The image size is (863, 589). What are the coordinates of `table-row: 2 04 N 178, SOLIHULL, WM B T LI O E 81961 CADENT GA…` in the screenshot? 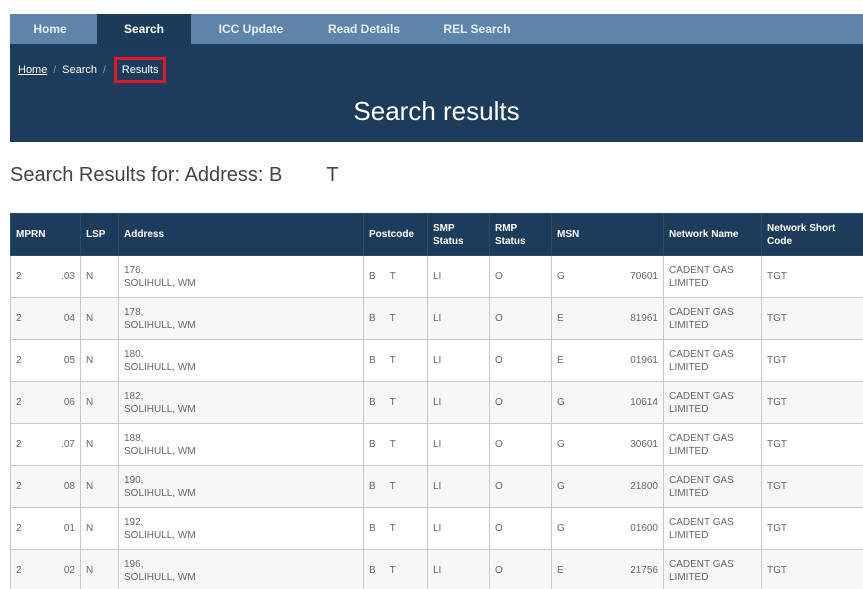 It's located at (436, 318).